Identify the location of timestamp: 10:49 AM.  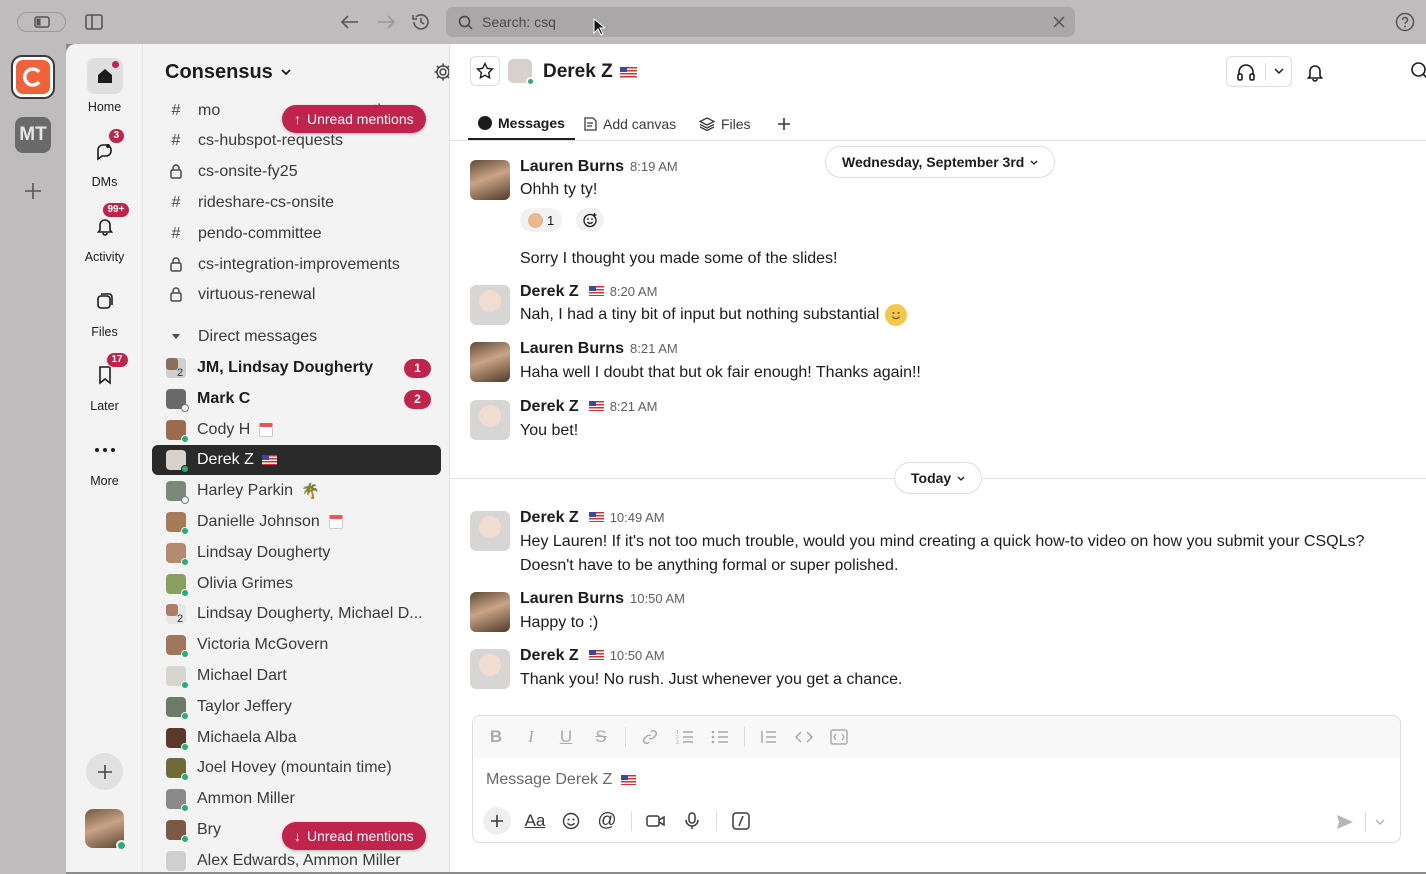
(637, 517).